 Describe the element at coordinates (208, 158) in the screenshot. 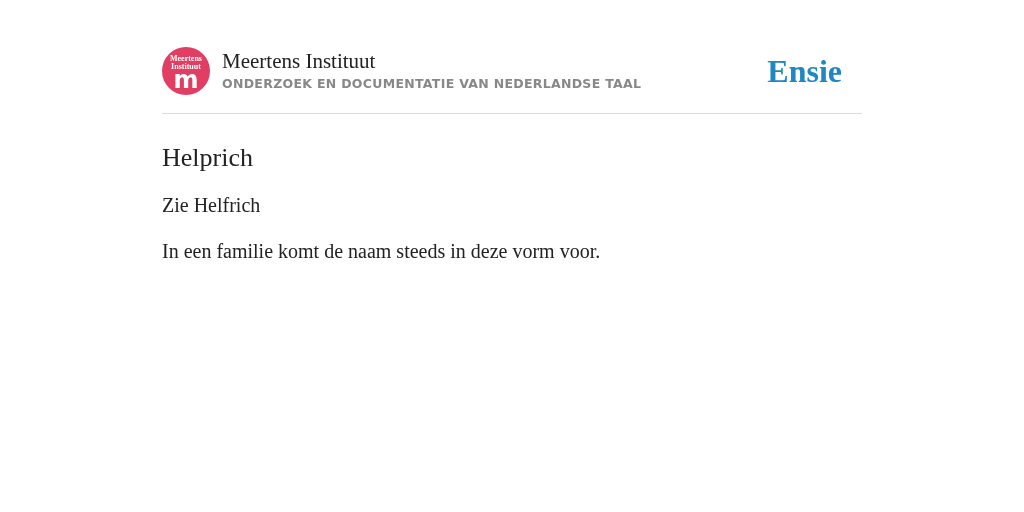

I see `entry-title: Helprich` at that location.